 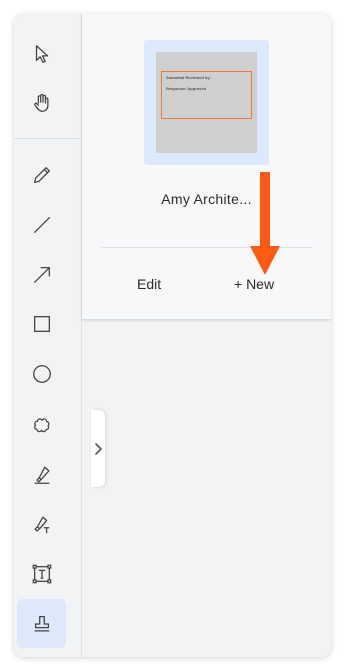 I want to click on stamp-preview-line2: Response: Approved, so click(x=186, y=88).